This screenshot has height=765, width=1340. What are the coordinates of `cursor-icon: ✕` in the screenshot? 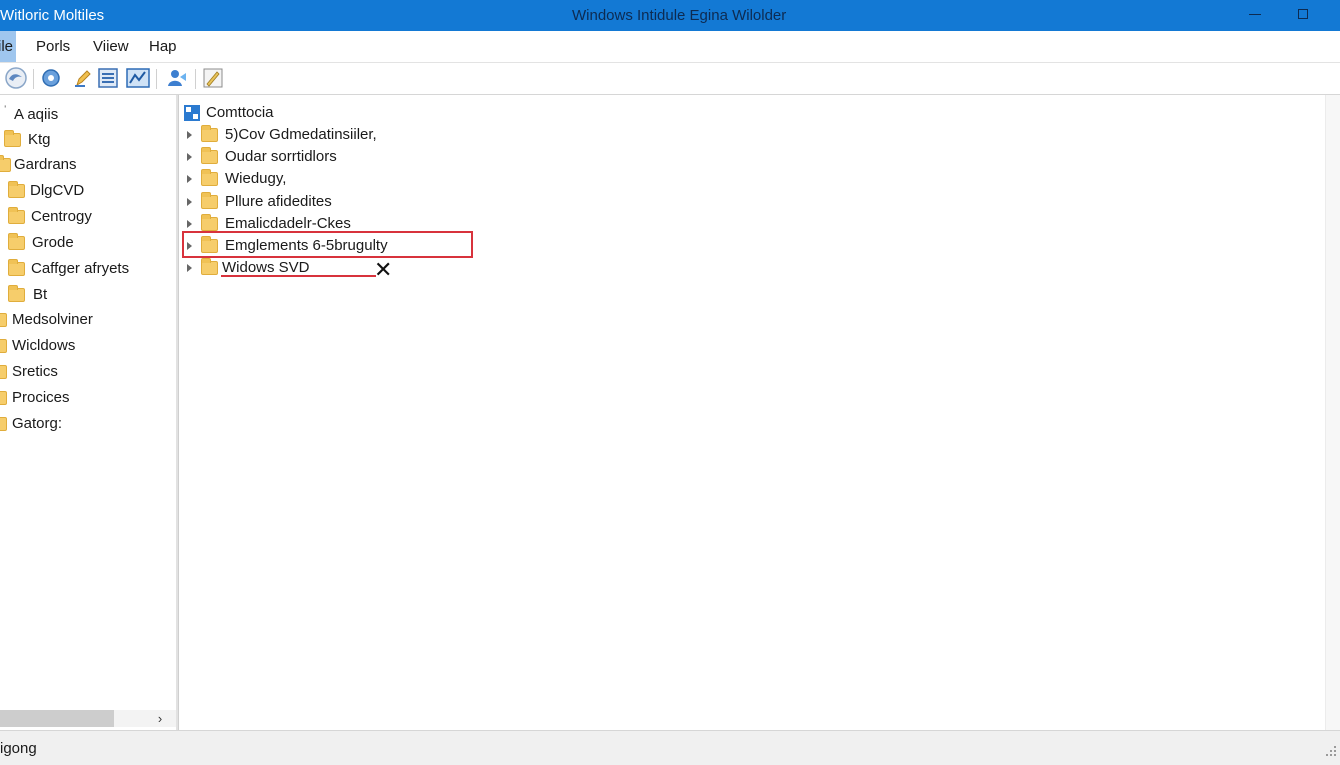 It's located at (383, 269).